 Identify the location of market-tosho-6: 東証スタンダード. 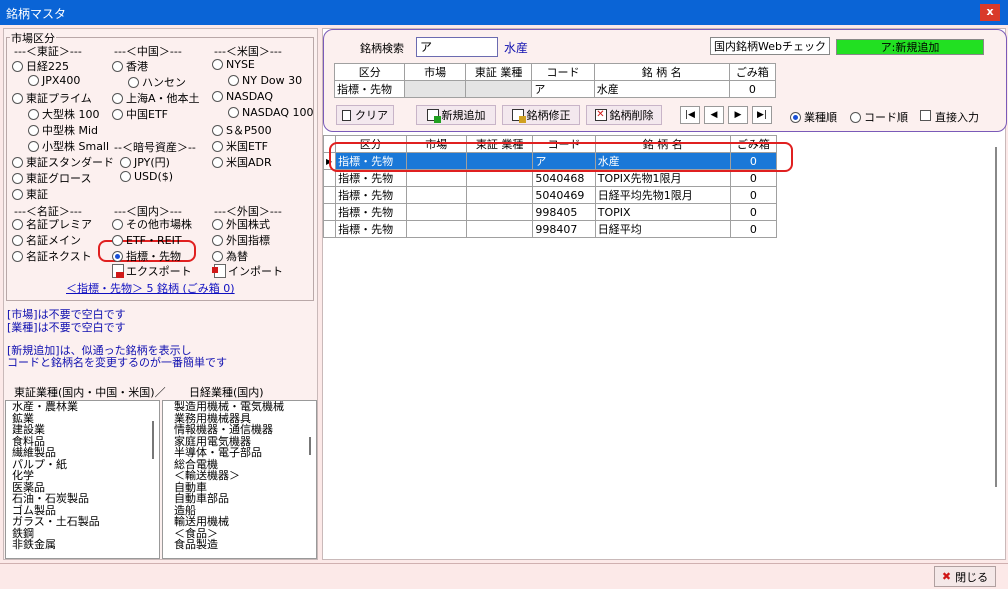
(63, 162).